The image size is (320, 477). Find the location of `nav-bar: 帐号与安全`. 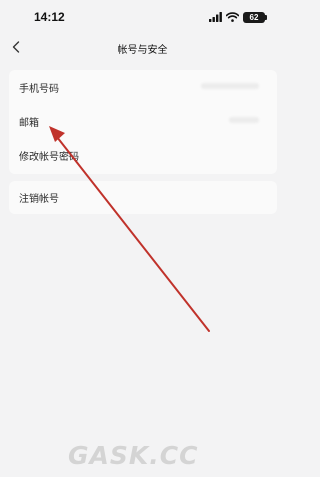

nav-bar: 帐号与安全 is located at coordinates (142, 47).